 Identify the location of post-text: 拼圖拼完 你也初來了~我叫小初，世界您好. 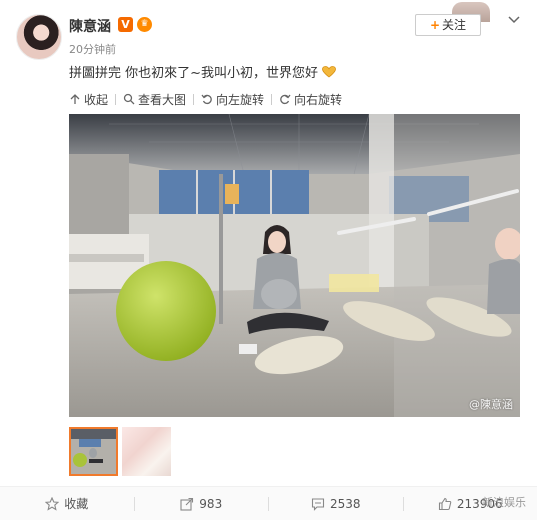
(203, 71).